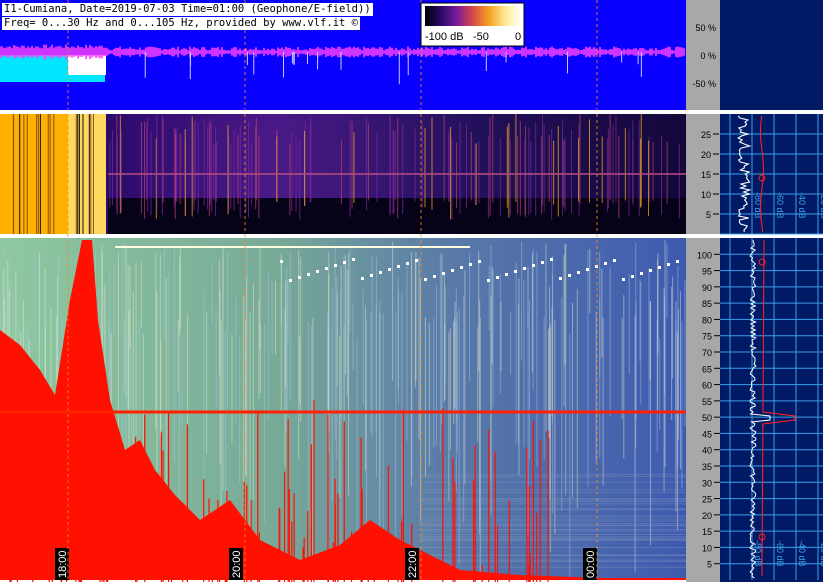 This screenshot has height=582, width=823. What do you see at coordinates (473, 16) in the screenshot?
I see `colorbar-gradient` at bounding box center [473, 16].